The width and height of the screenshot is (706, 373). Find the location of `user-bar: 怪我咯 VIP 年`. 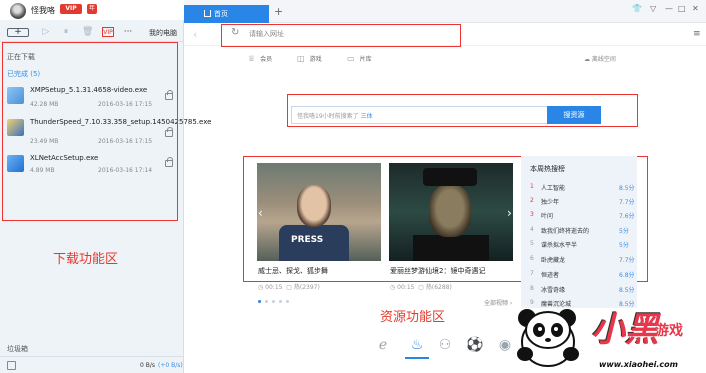

user-bar: 怪我咯 VIP 年 is located at coordinates (92, 10).